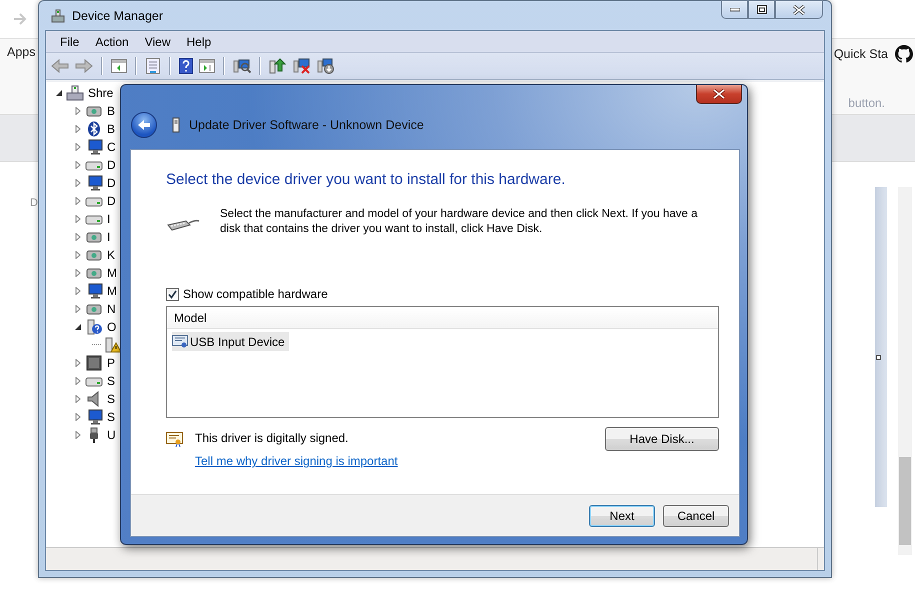 This screenshot has width=915, height=589. I want to click on dialog-button: Next, so click(622, 515).